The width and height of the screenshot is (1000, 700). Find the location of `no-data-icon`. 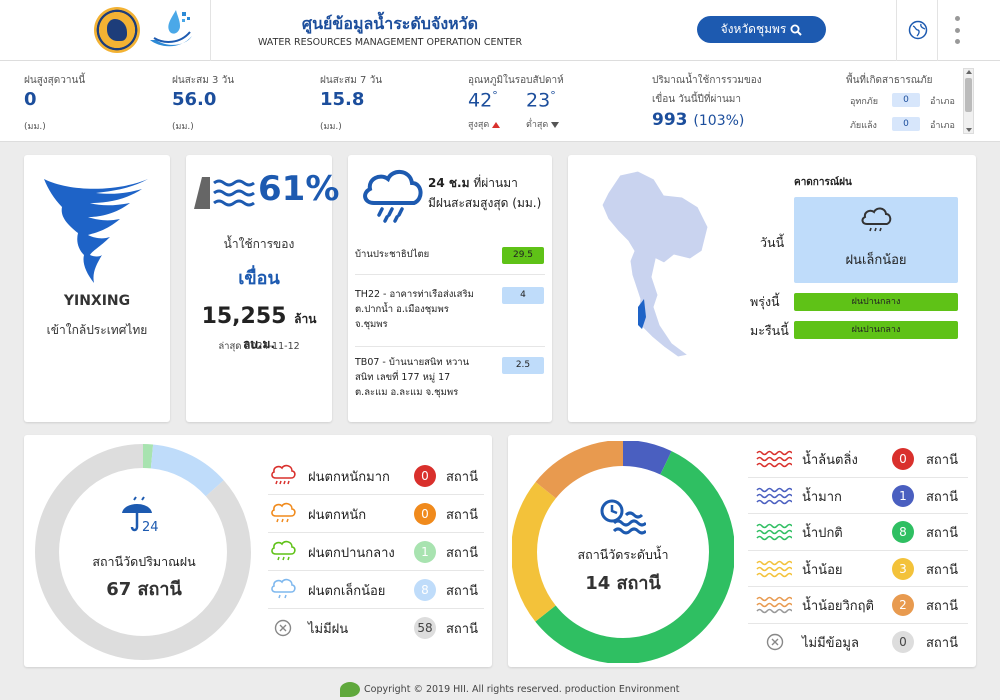

no-data-icon is located at coordinates (775, 641).